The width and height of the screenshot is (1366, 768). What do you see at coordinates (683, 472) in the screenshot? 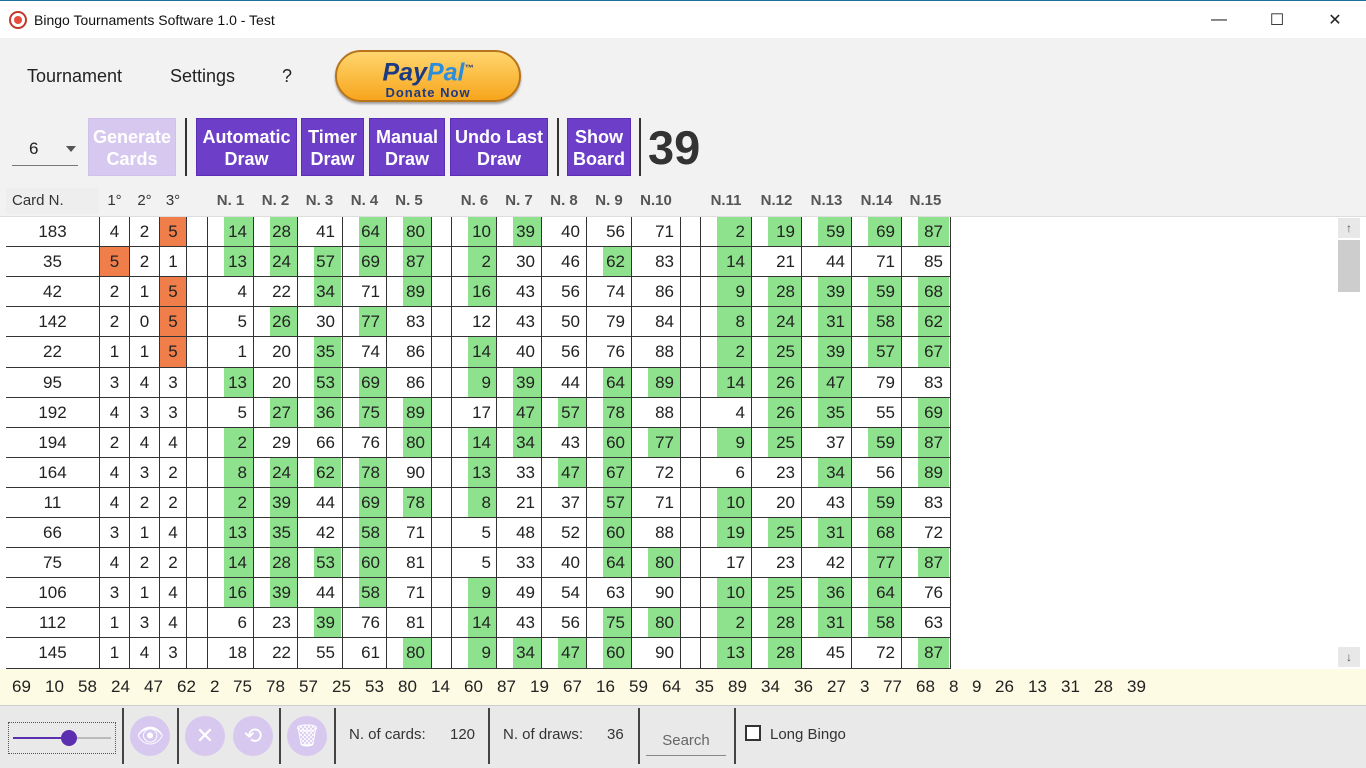
I see `table-row: 164 4 3 2 8 24 62 78 90 13 33 47 67 72 6 23 34 56 89` at bounding box center [683, 472].